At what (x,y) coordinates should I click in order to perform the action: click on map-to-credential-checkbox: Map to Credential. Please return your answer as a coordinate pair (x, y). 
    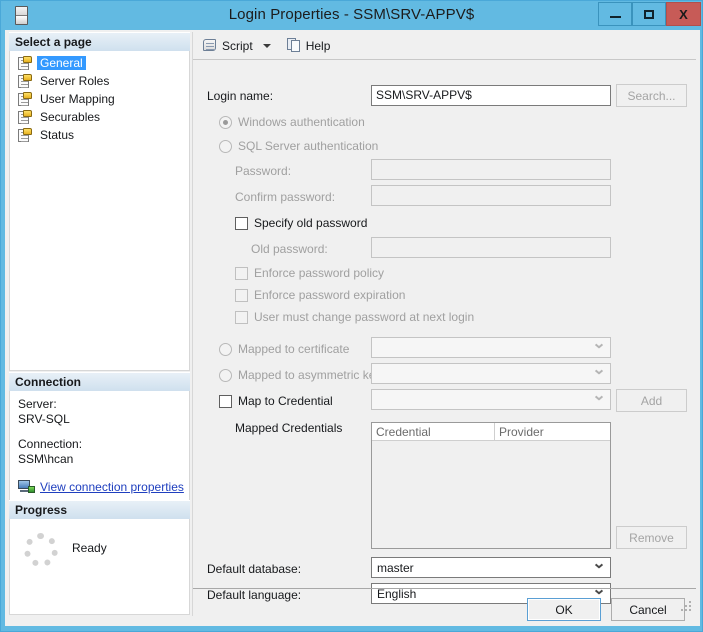
    Looking at the image, I should click on (276, 401).